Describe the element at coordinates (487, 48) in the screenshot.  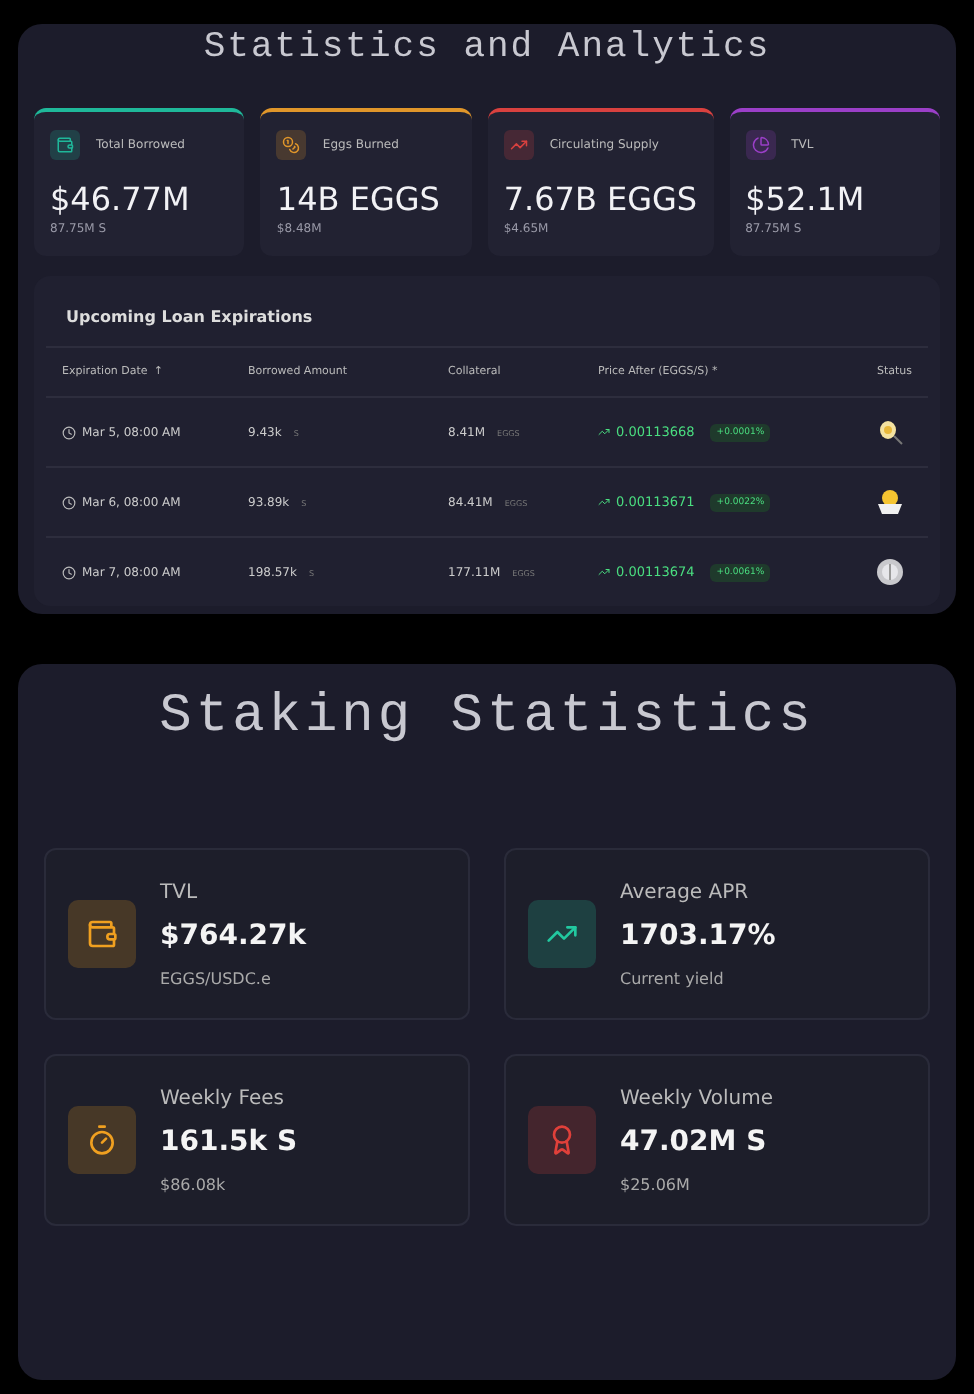
I see `section-title: Statistics and Analytics` at that location.